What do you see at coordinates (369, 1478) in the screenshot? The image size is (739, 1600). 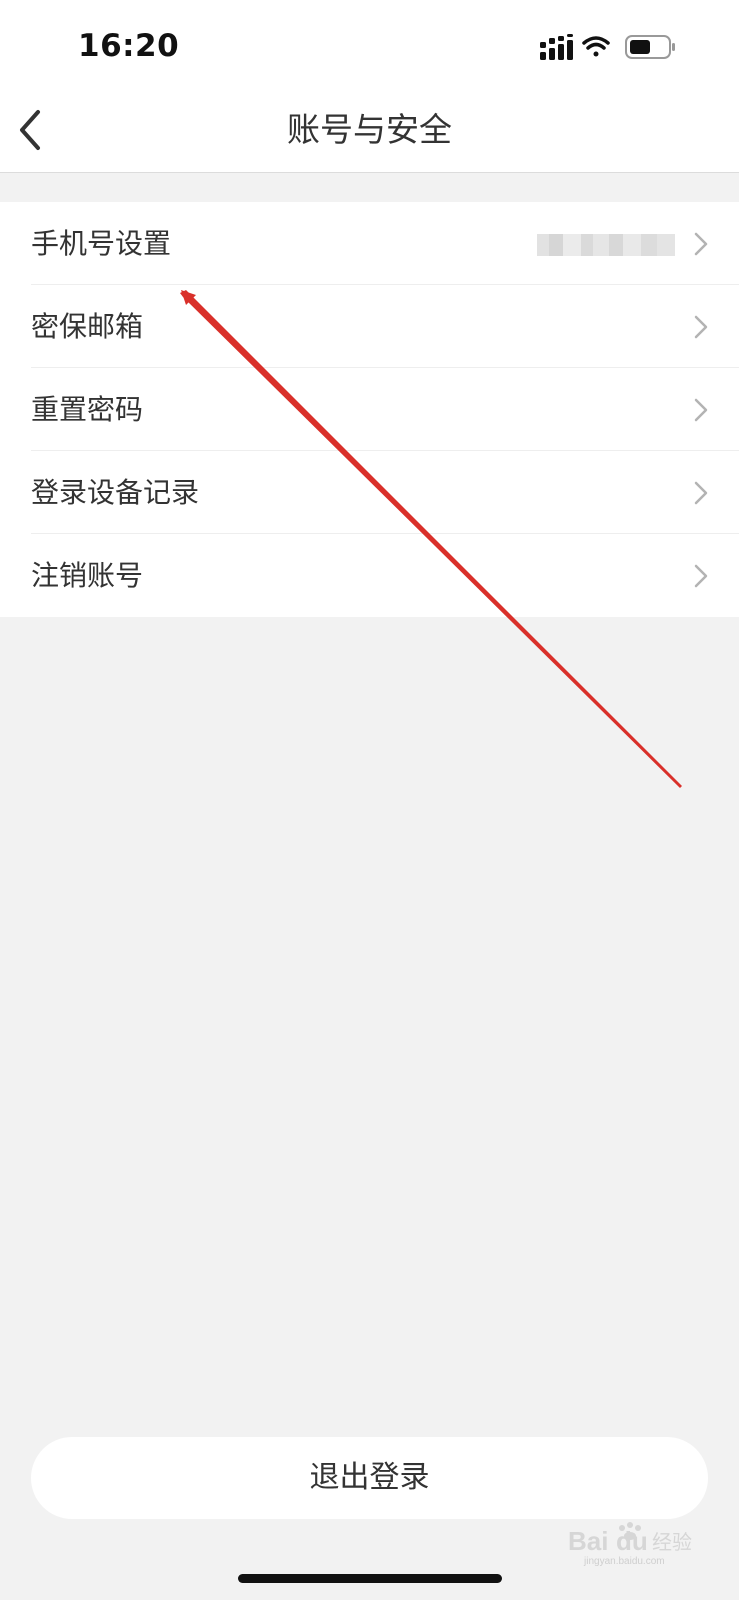 I see `logout-button: 退出登录` at bounding box center [369, 1478].